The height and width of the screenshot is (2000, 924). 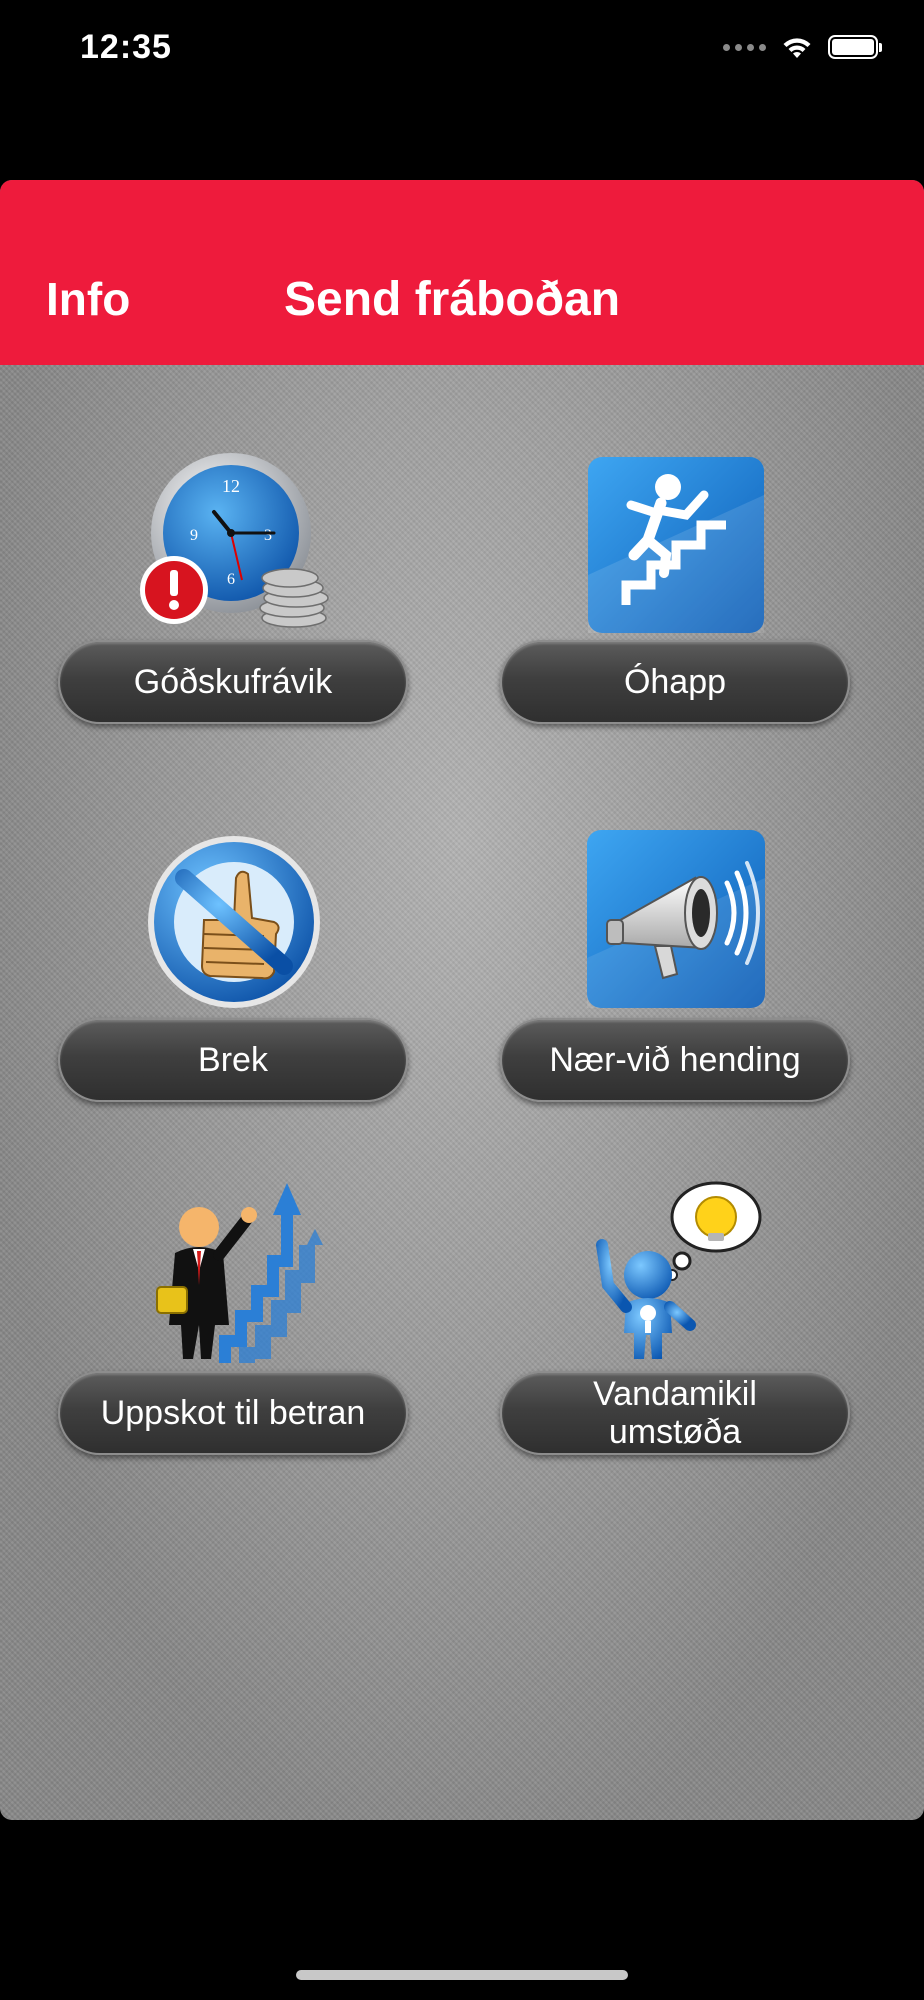 What do you see at coordinates (462, 50) in the screenshot?
I see `status-bar: 12:35` at bounding box center [462, 50].